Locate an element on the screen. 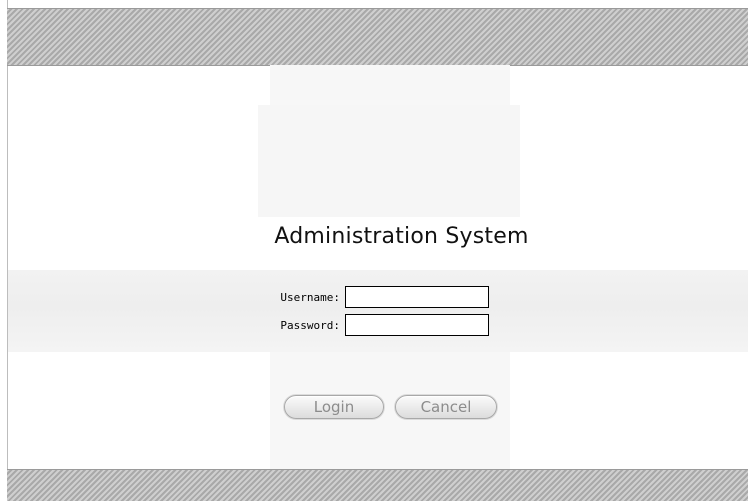 This screenshot has width=748, height=501. username-row: Username: is located at coordinates (379, 297).